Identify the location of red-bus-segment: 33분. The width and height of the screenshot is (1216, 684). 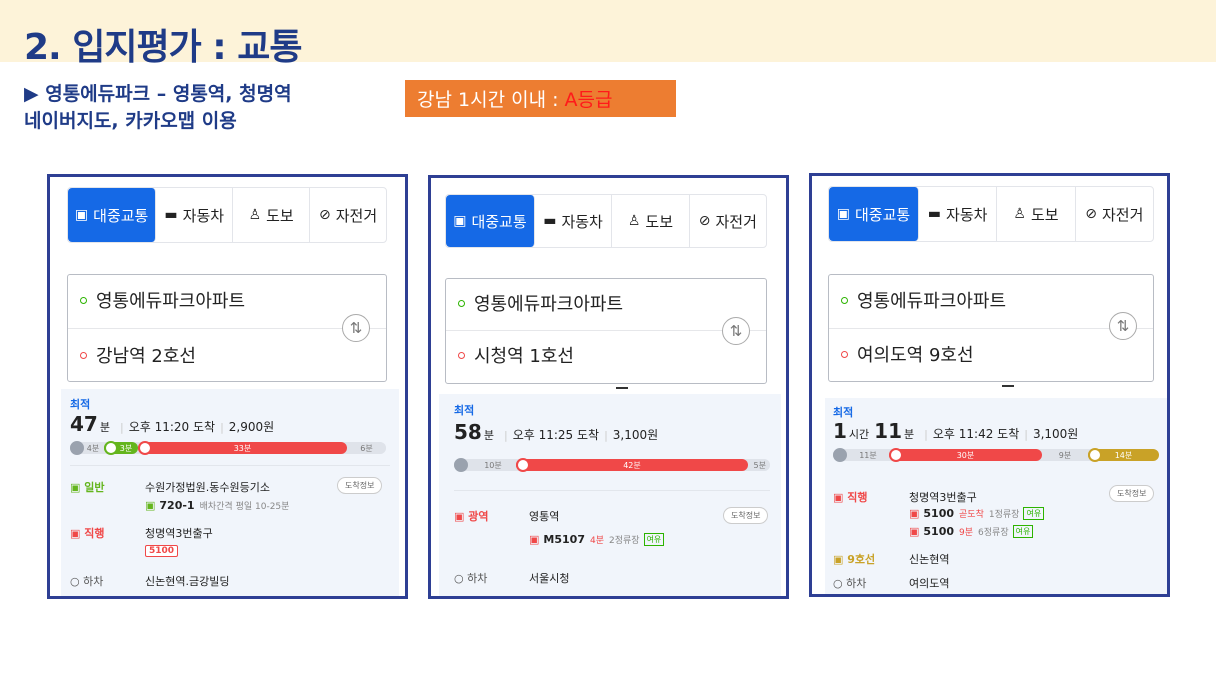
(242, 448).